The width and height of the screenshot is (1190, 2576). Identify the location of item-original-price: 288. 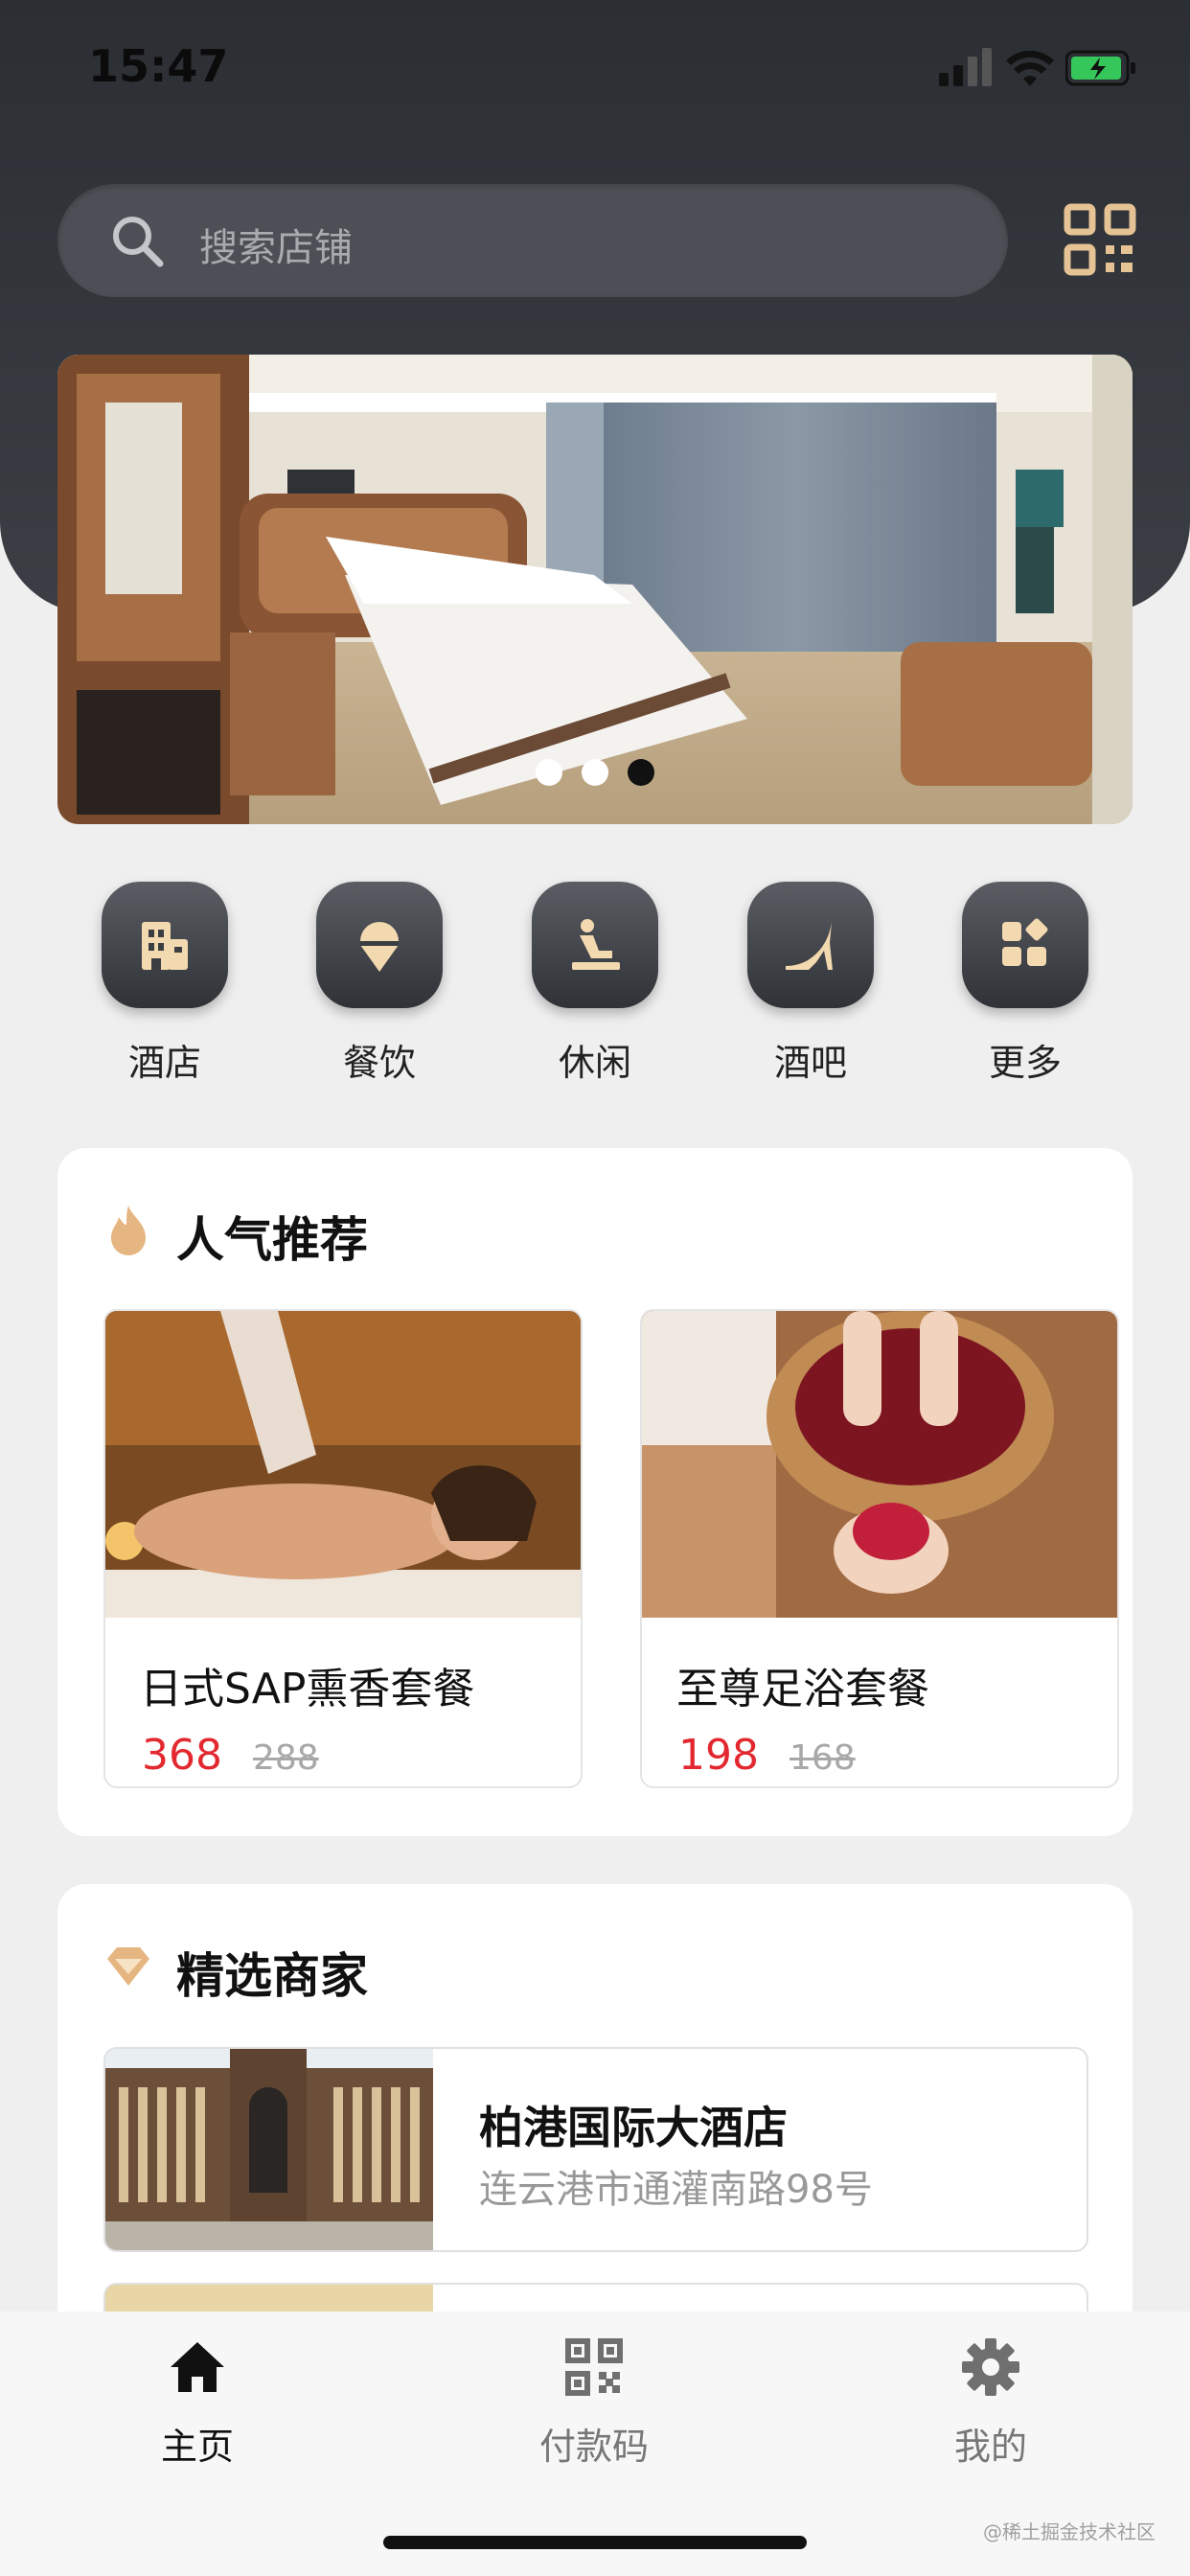
(286, 1758).